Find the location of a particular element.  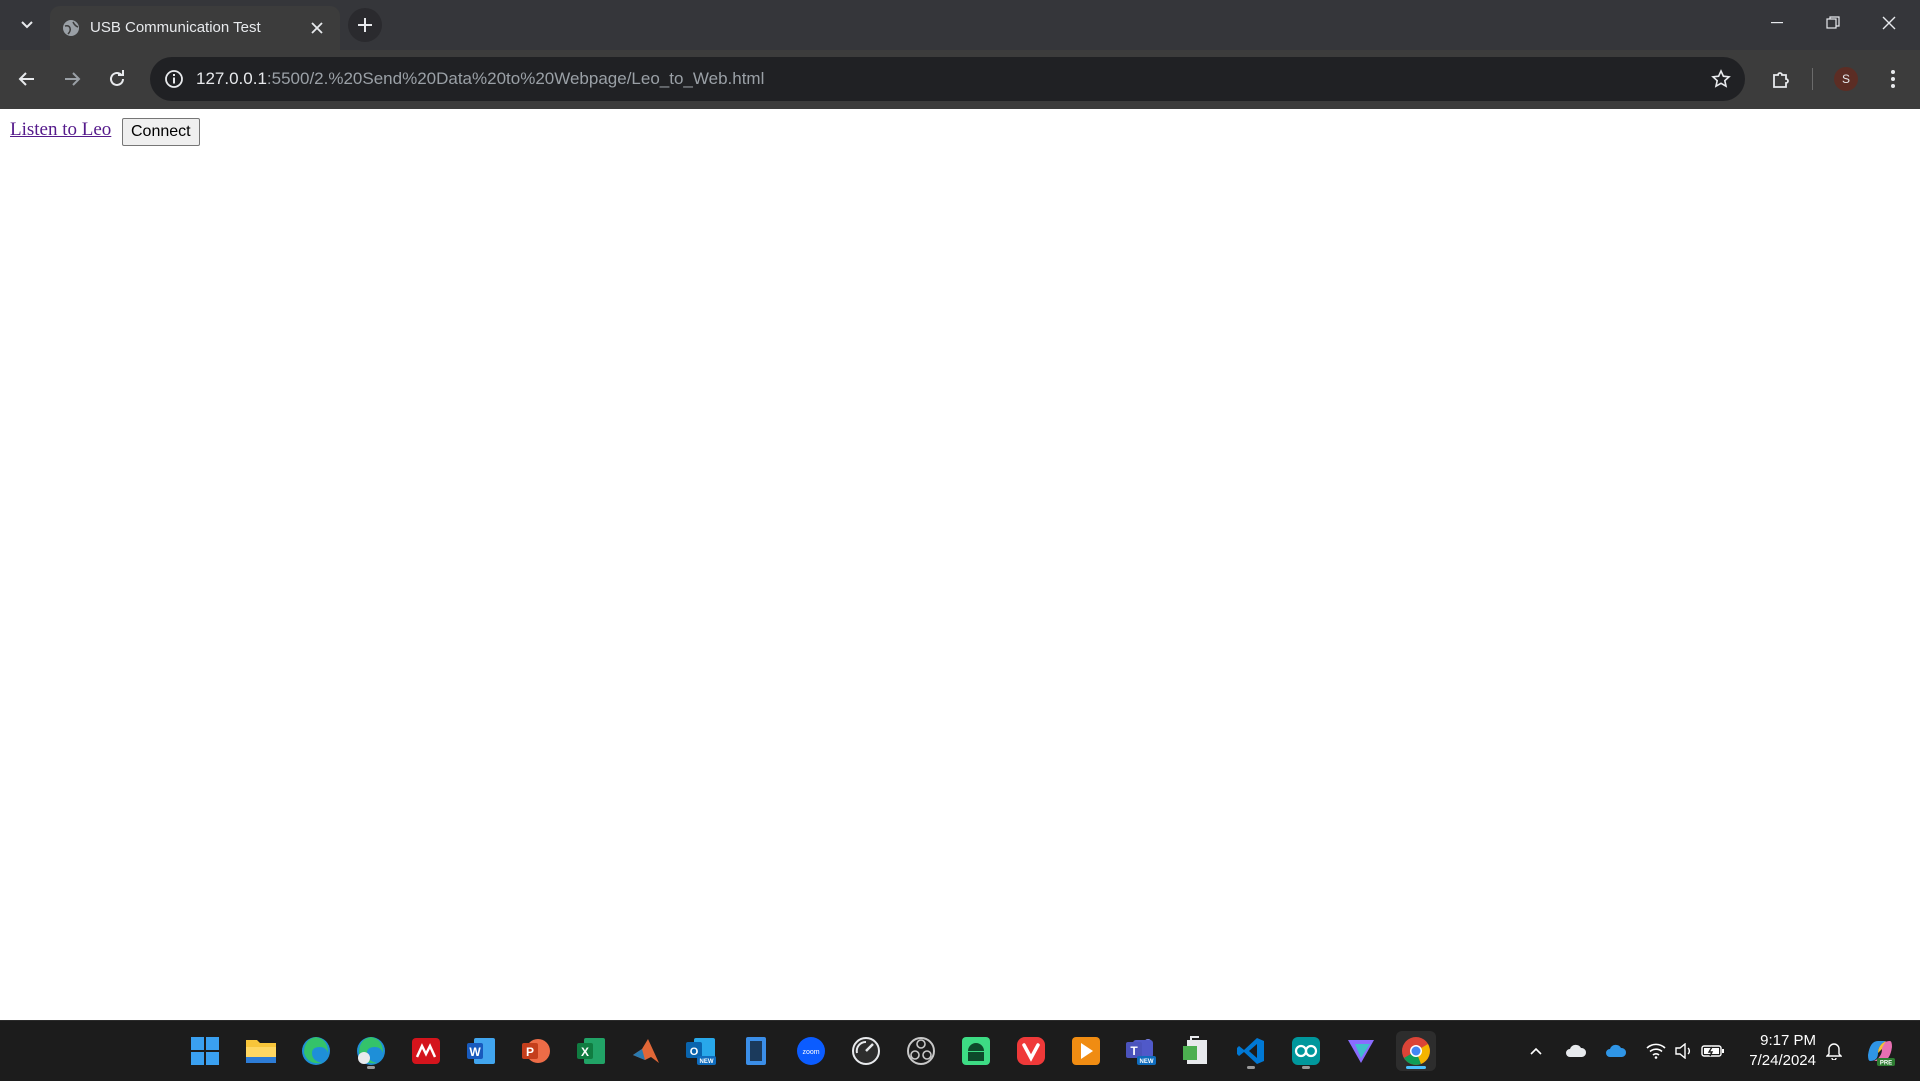

powerpoint-button: P is located at coordinates (536, 1051).